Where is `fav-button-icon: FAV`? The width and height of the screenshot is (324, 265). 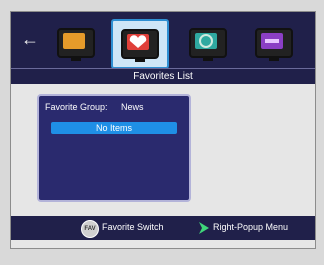
fav-button-icon: FAV is located at coordinates (90, 229).